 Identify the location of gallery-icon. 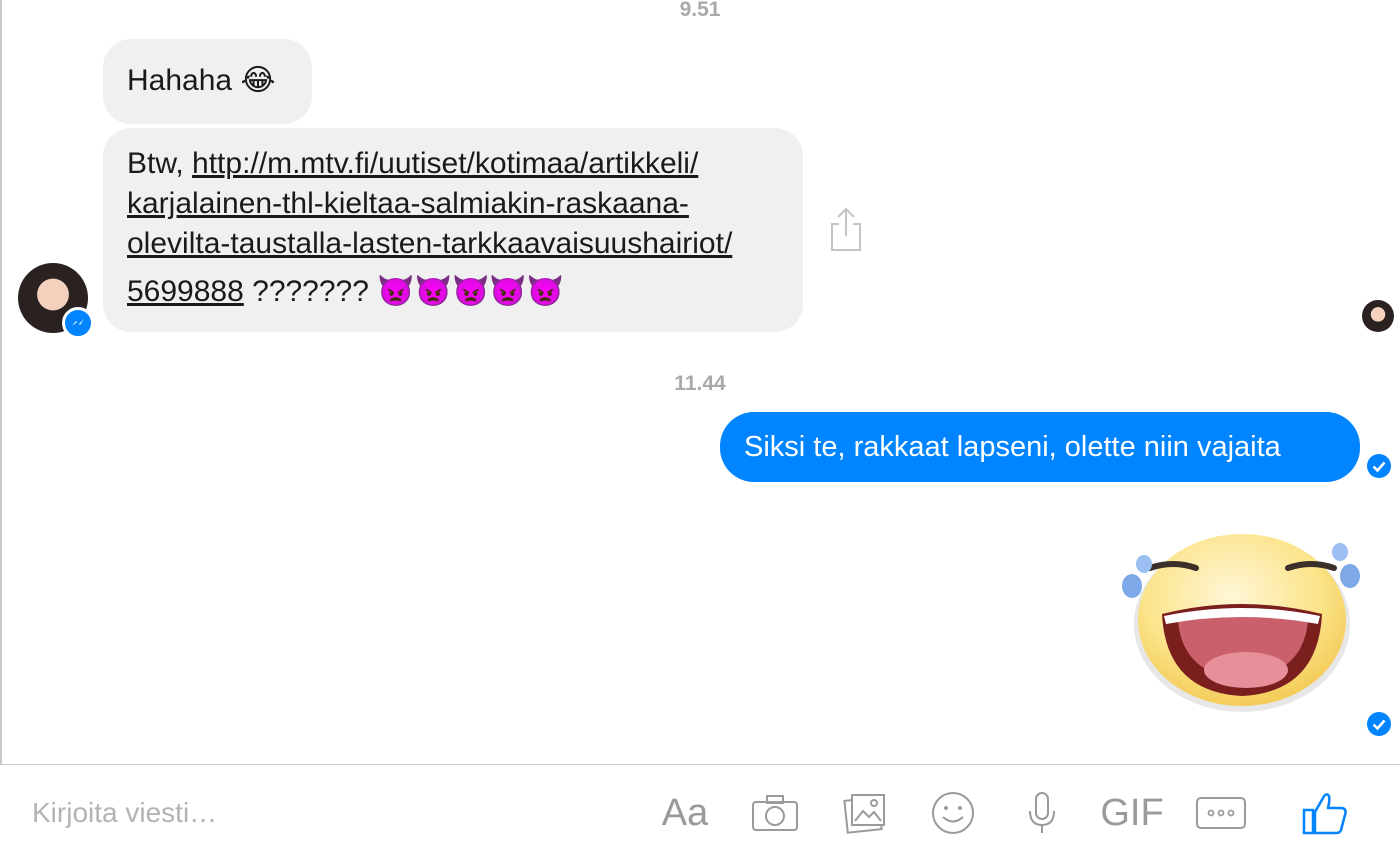
(865, 813).